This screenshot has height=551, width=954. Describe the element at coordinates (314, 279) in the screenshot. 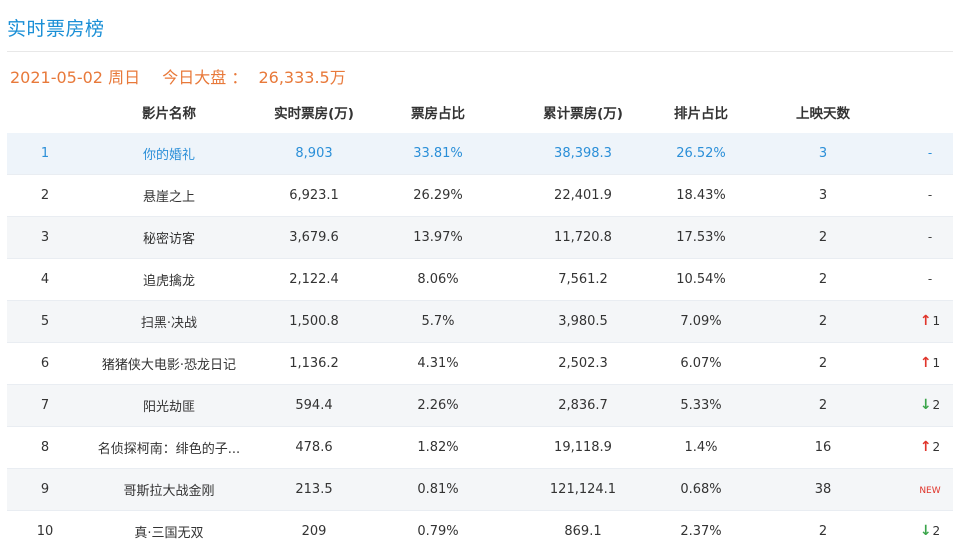

I see `realtime-box-cell: 2,122.4` at that location.